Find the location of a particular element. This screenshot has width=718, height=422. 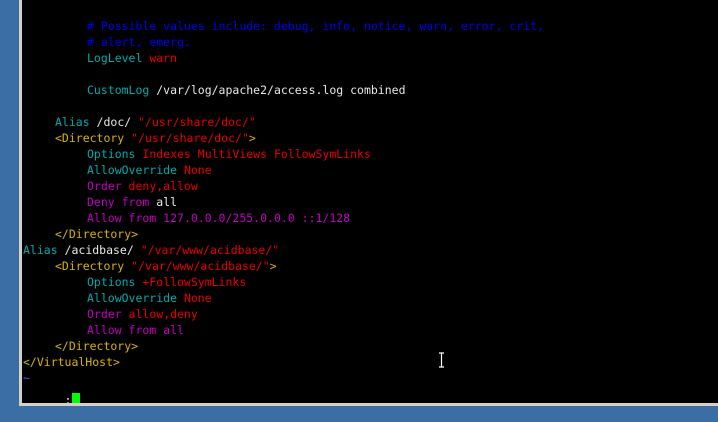

config-line: <Directory "/var/www/acidbase/"> is located at coordinates (166, 266).